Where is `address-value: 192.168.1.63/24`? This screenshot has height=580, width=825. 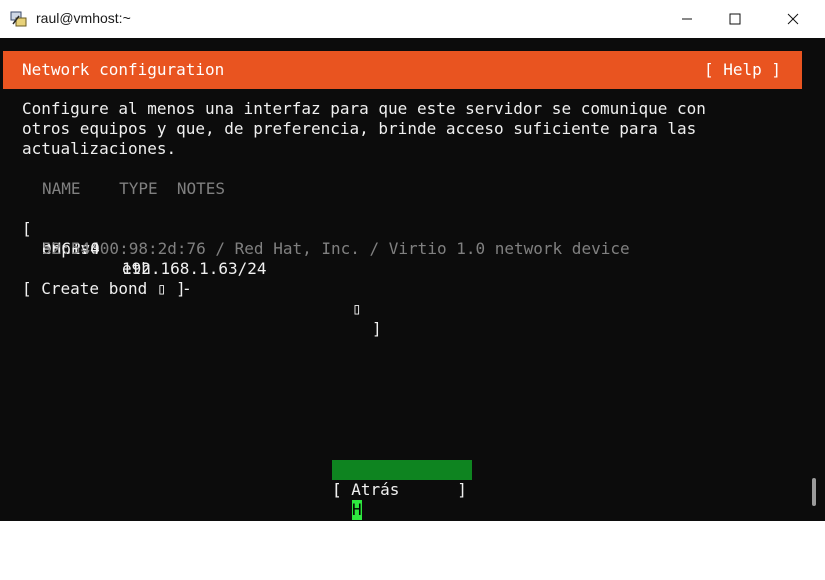 address-value: 192.168.1.63/24 is located at coordinates (194, 268).